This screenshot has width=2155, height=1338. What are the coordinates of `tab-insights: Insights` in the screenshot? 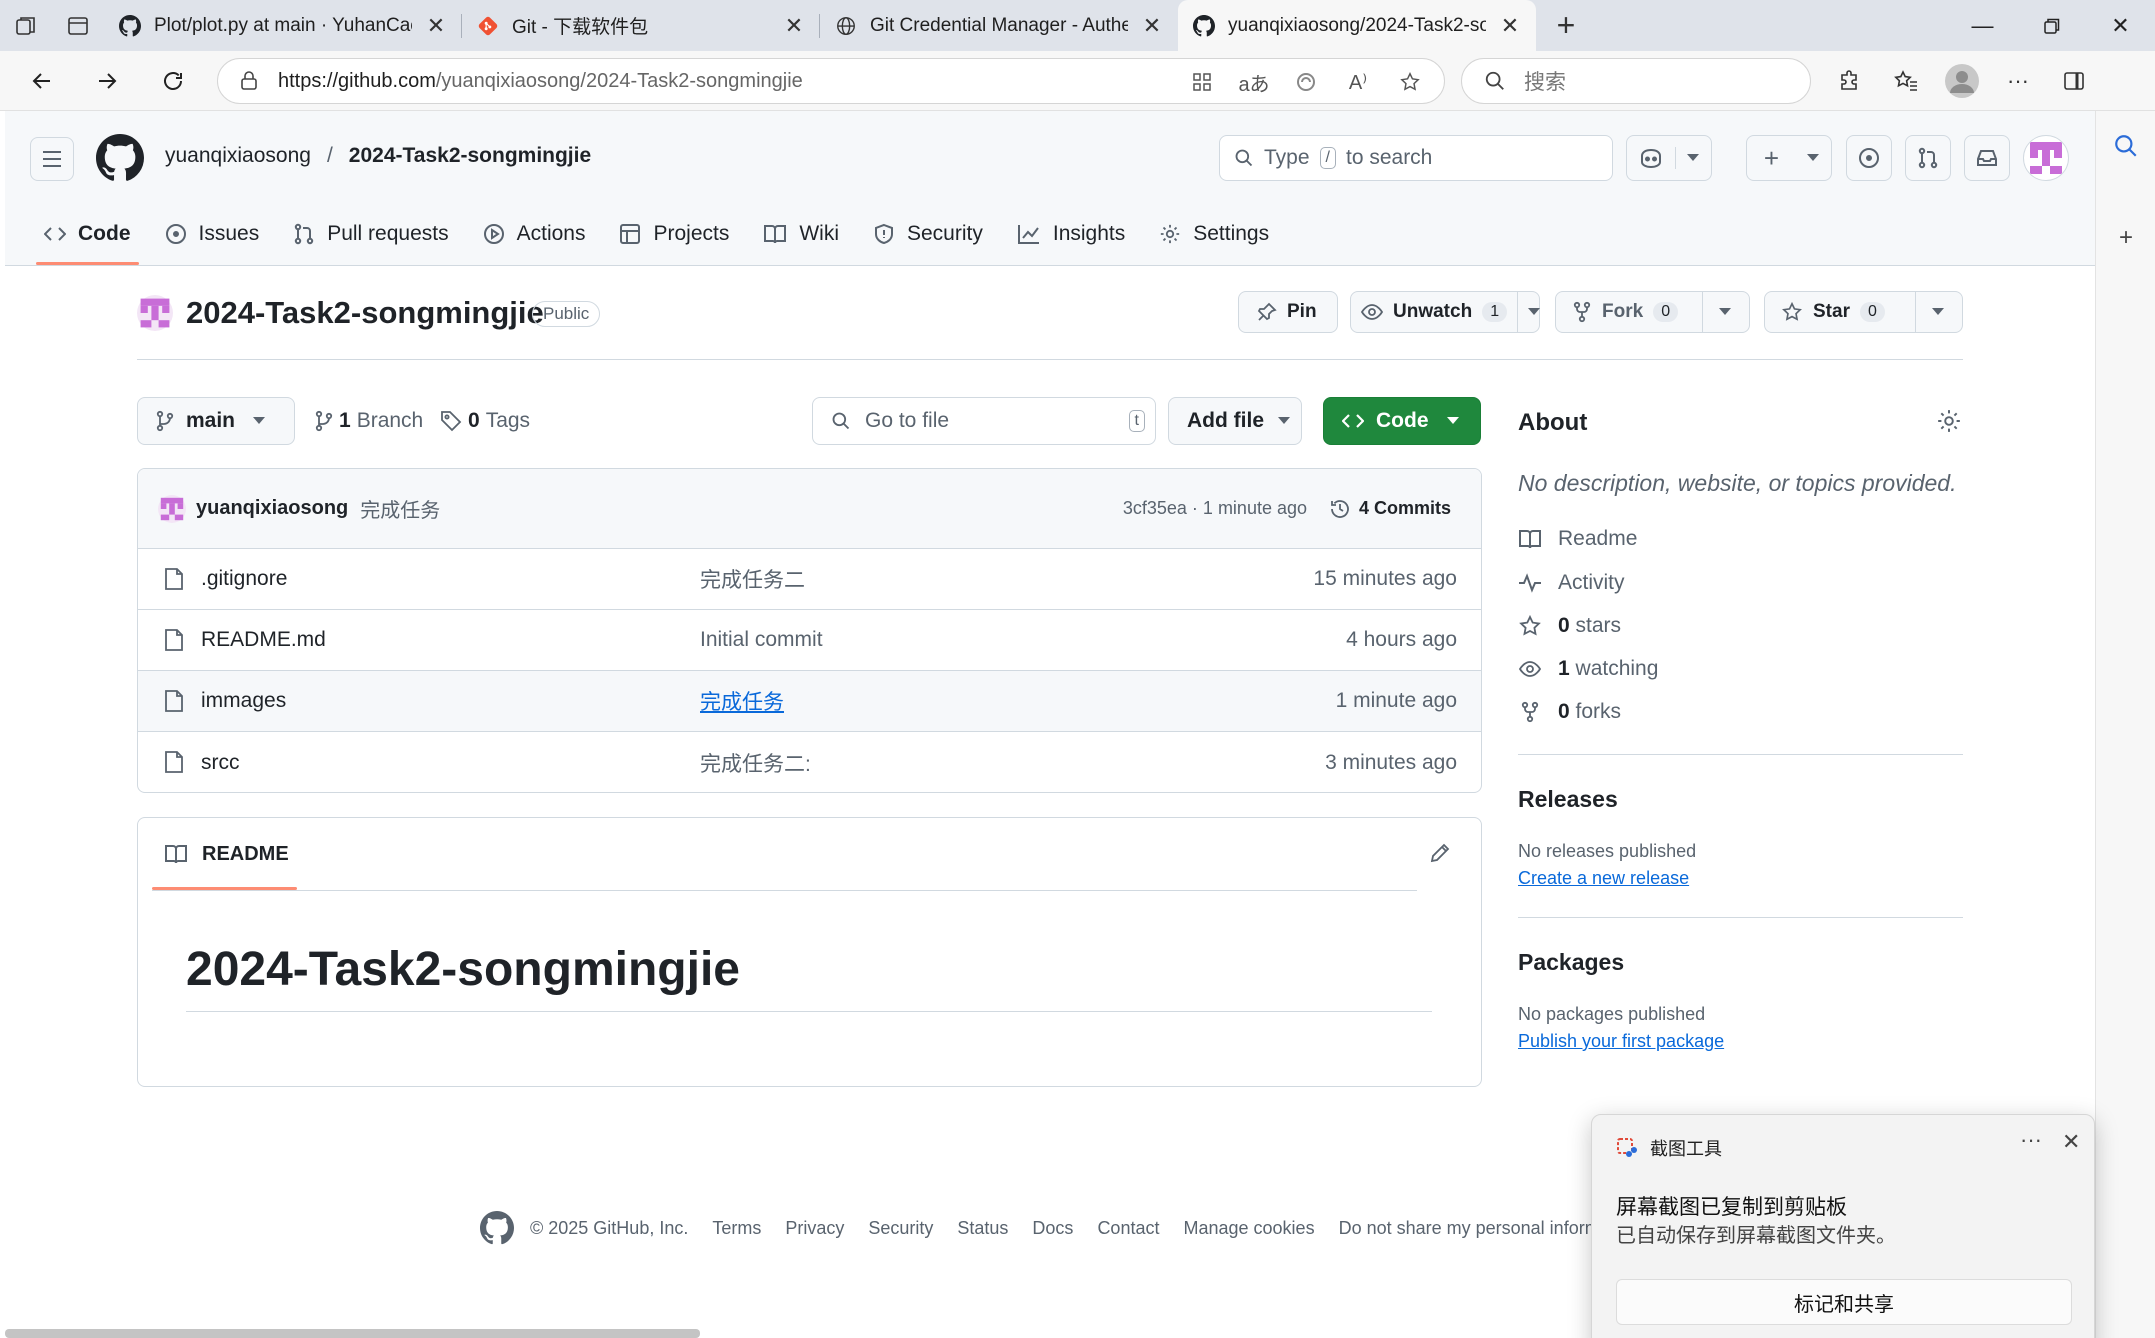 It's located at (1071, 234).